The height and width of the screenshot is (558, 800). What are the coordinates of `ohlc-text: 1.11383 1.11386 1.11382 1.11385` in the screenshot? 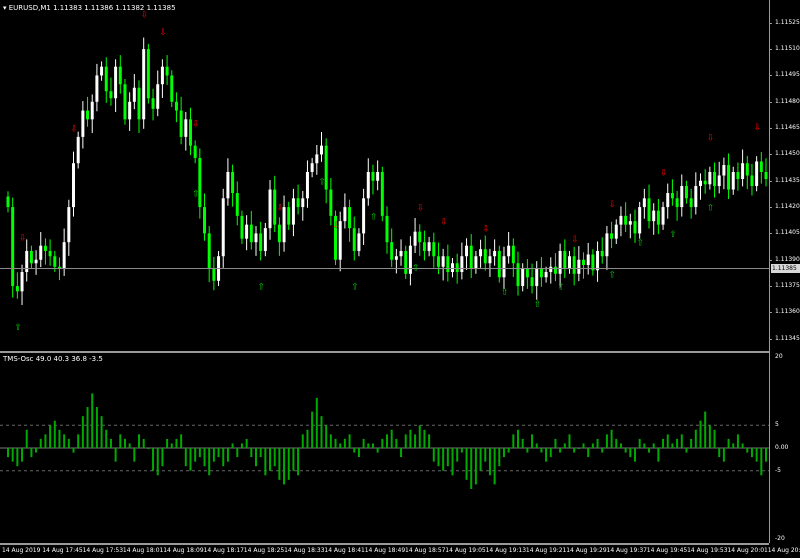 It's located at (114, 8).